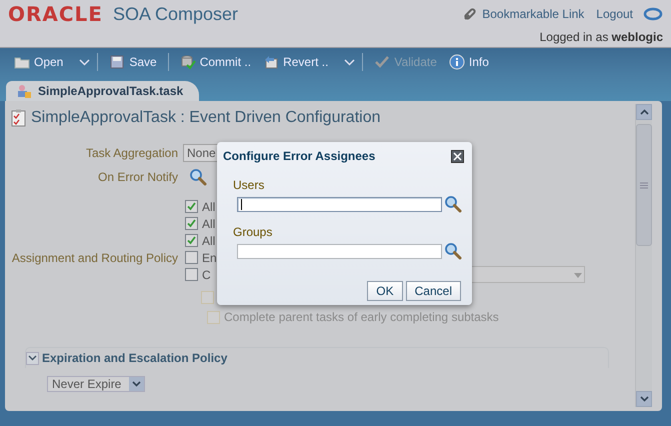 This screenshot has width=671, height=426. What do you see at coordinates (653, 14) in the screenshot?
I see `oracle-oval-icon` at bounding box center [653, 14].